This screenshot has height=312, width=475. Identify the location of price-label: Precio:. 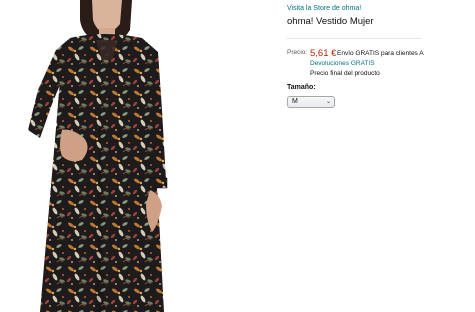
(297, 52).